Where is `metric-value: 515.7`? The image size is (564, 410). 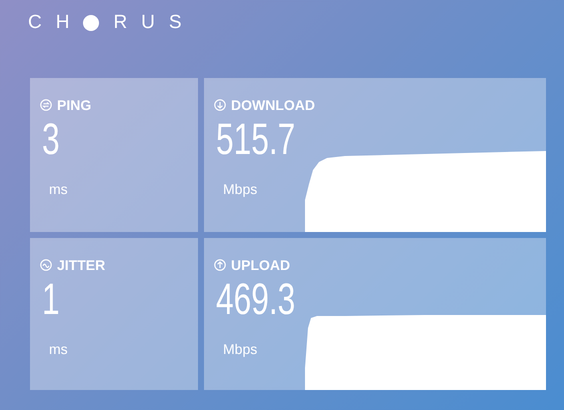
metric-value: 515.7 is located at coordinates (256, 140).